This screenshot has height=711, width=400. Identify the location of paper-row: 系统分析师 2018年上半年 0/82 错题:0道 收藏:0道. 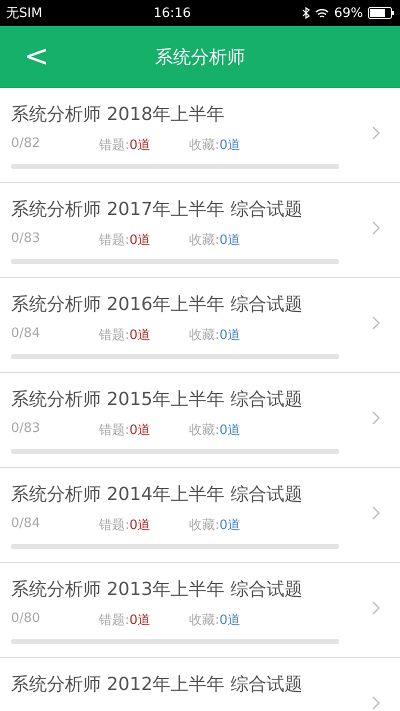
(200, 135).